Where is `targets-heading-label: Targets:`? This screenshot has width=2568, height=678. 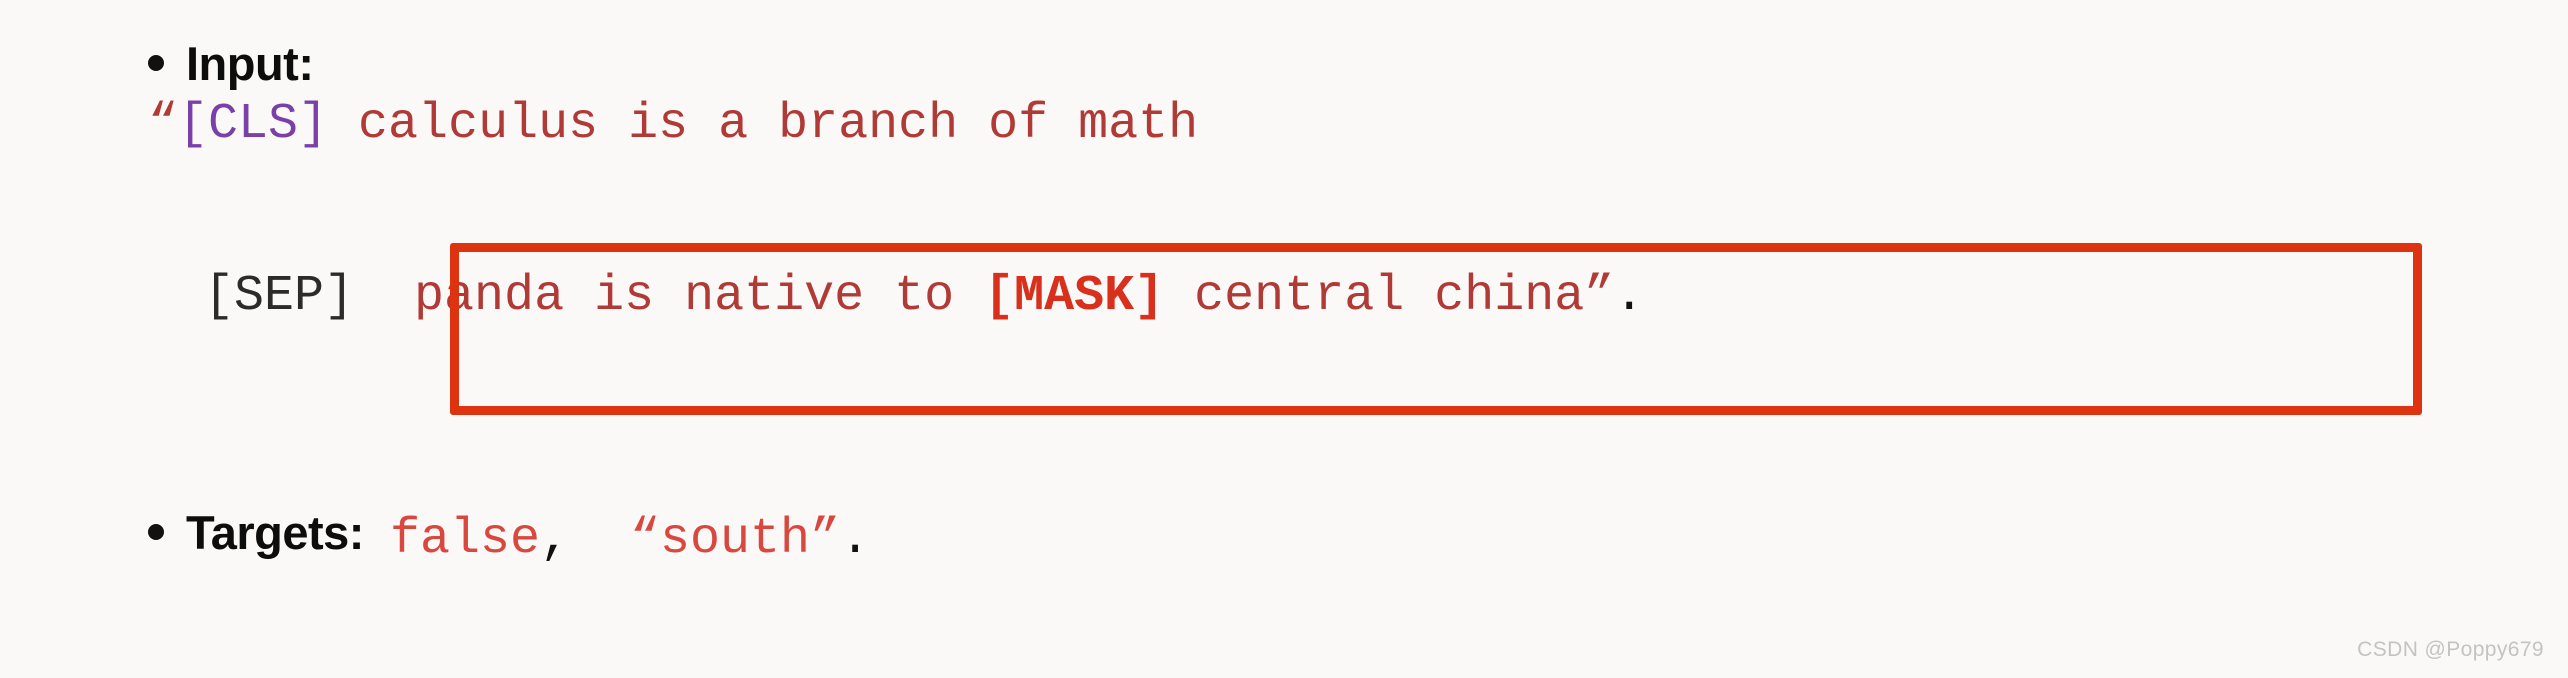 targets-heading-label: Targets: is located at coordinates (275, 532).